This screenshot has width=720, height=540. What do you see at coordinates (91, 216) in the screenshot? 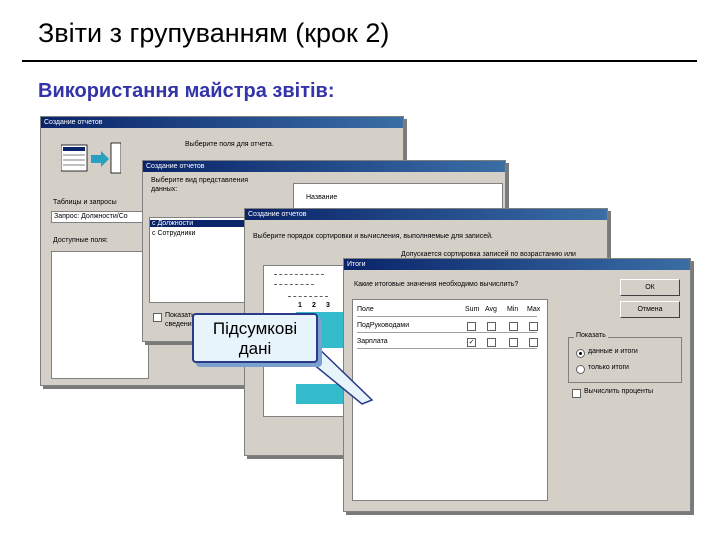
I see `tables-queries-value: Запрос: Должности/Со` at bounding box center [91, 216].